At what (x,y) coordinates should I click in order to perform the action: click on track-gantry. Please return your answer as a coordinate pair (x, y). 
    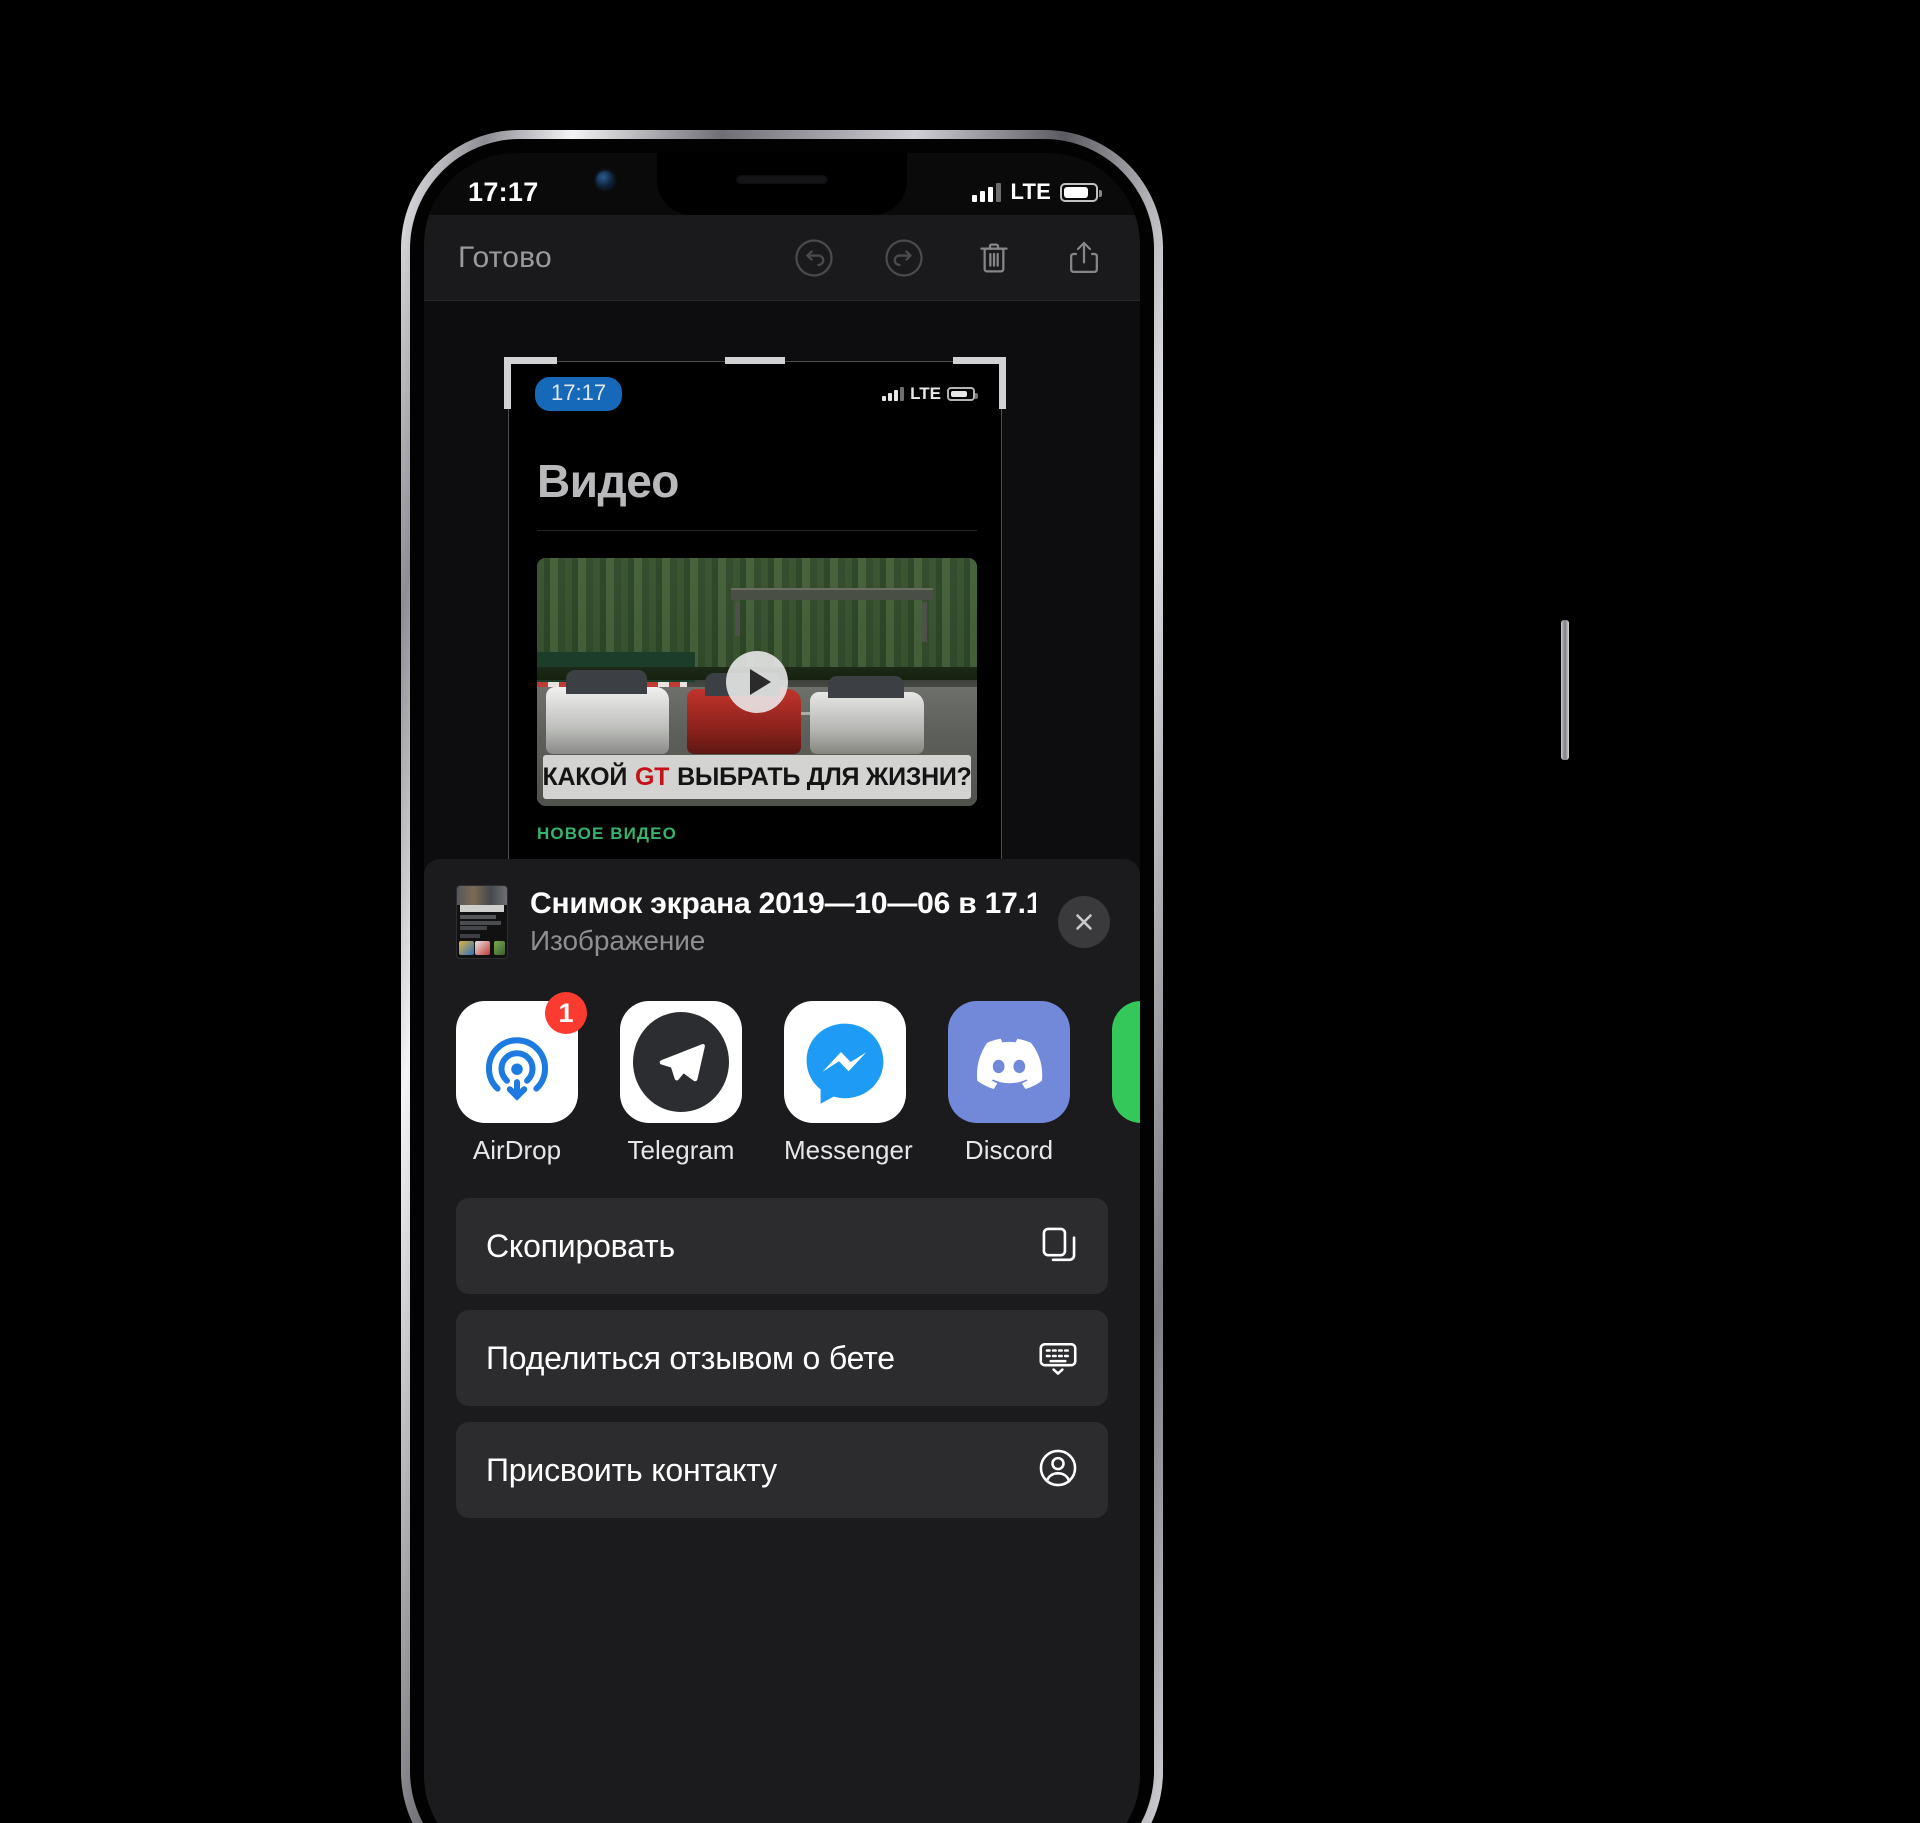
    Looking at the image, I should click on (831, 614).